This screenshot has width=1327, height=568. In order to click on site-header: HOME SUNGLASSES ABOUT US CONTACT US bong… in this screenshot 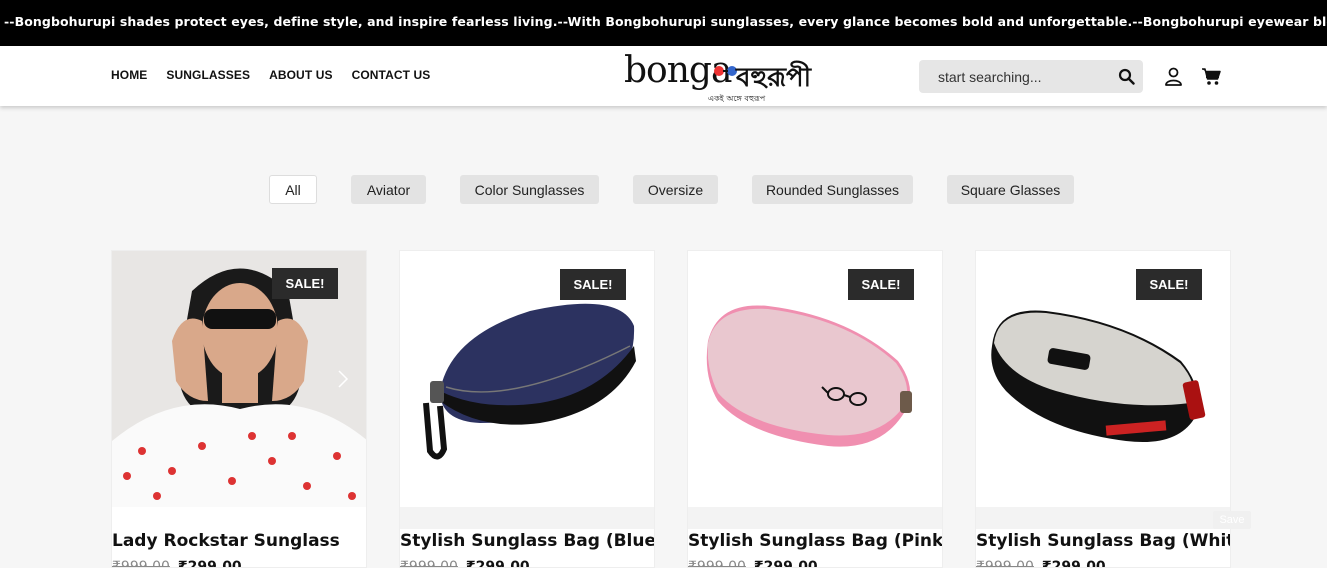, I will do `click(663, 76)`.